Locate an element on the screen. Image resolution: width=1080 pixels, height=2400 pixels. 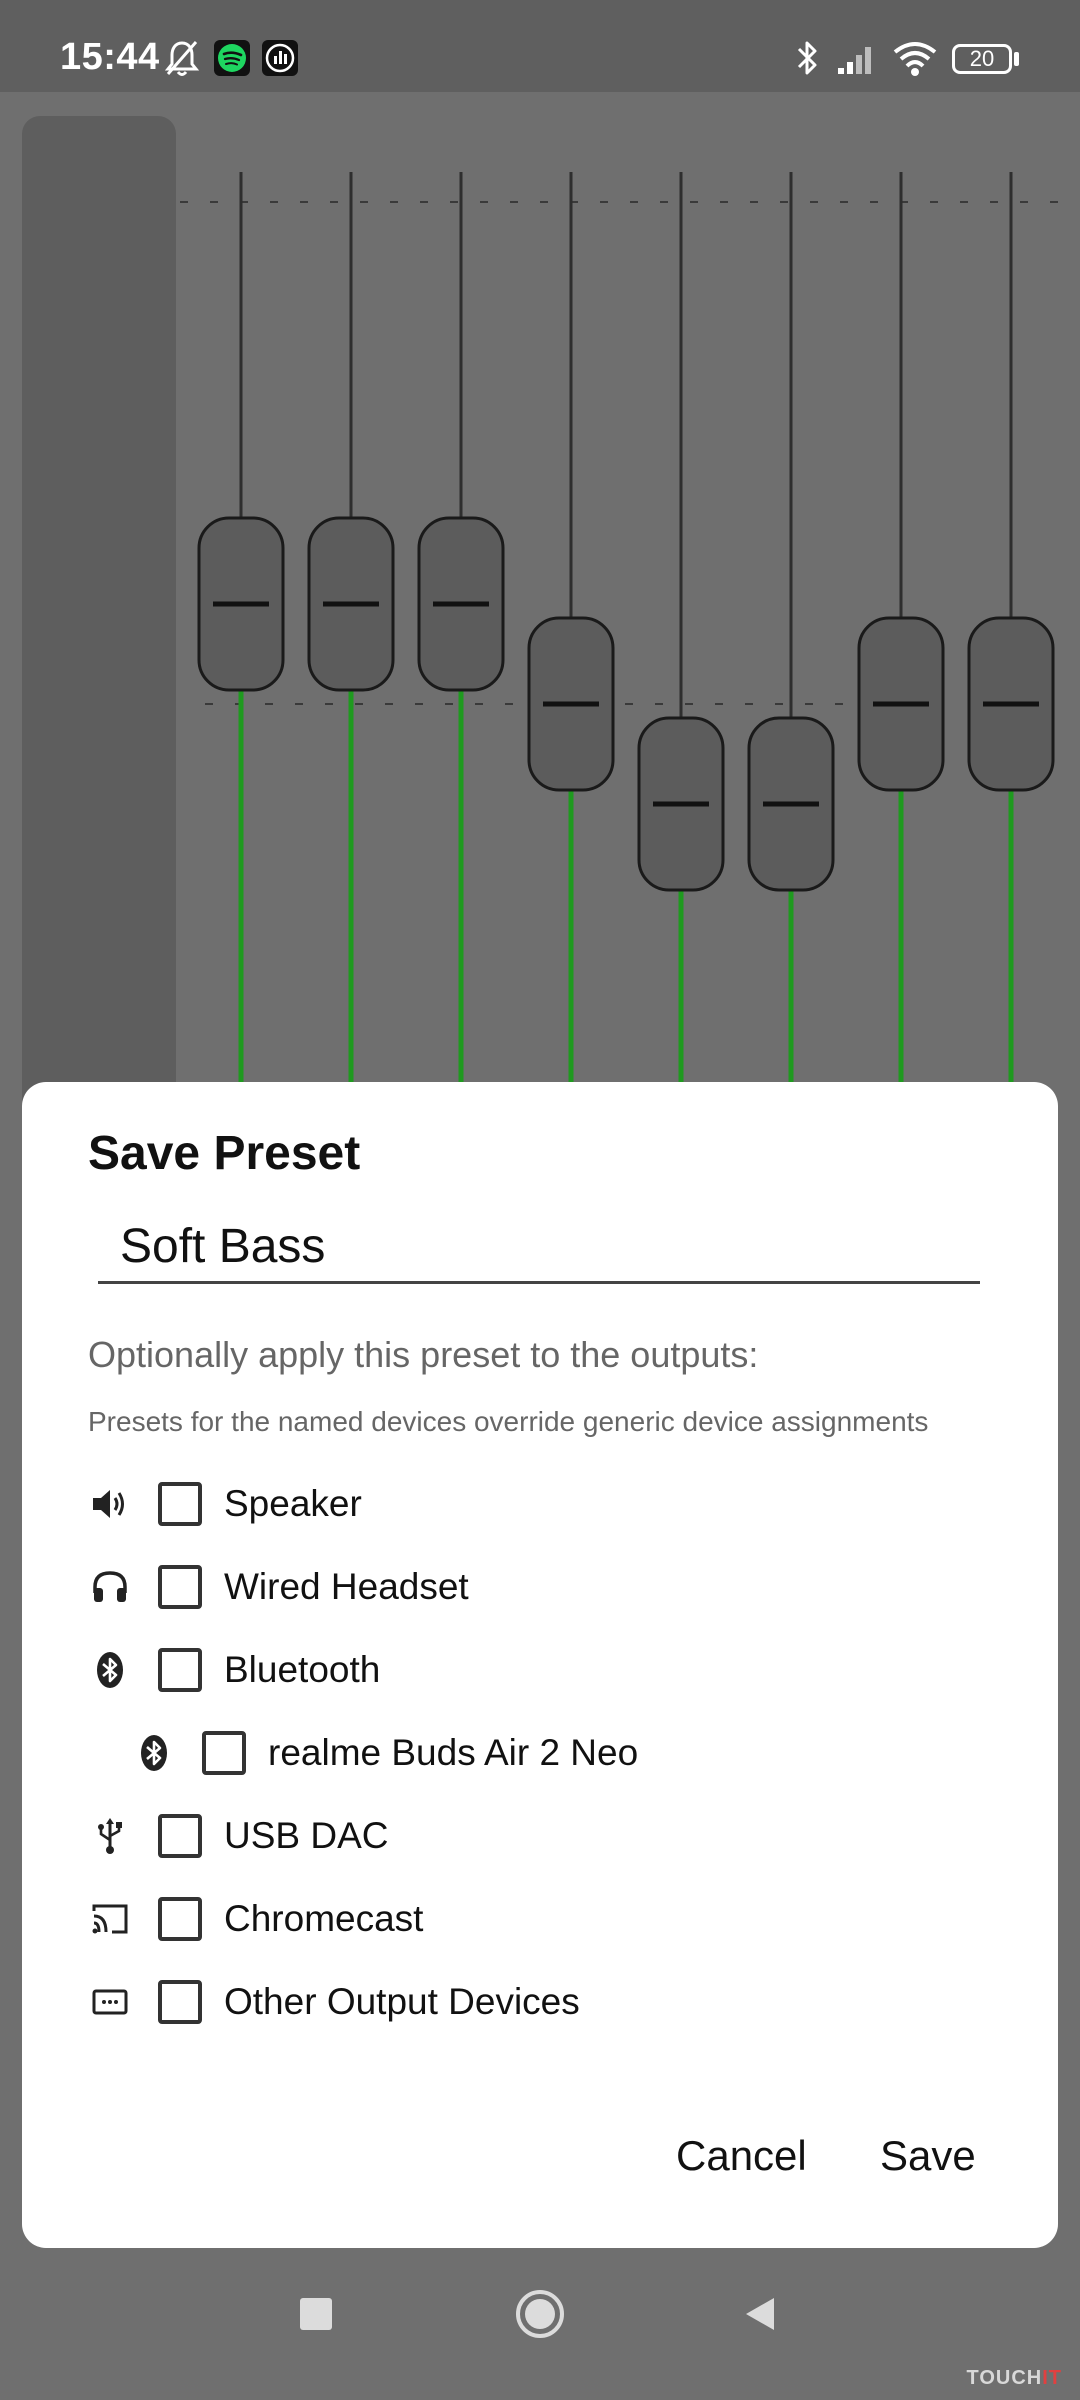
bluetooth-checkbox is located at coordinates (180, 1670).